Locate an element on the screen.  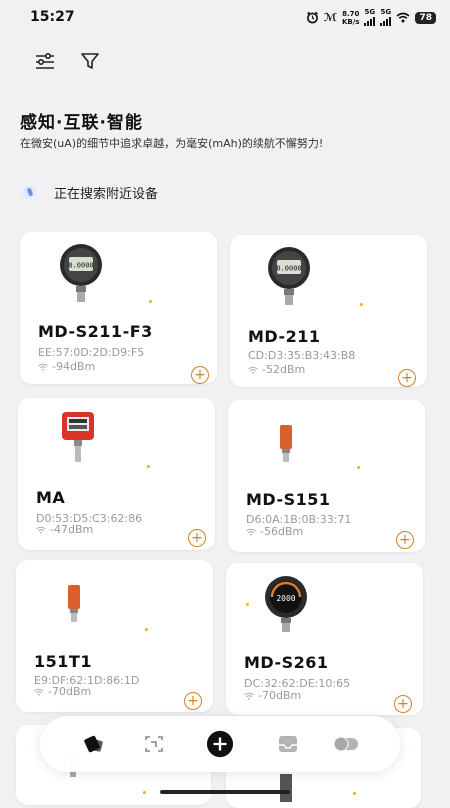
bottom-nav is located at coordinates (220, 744).